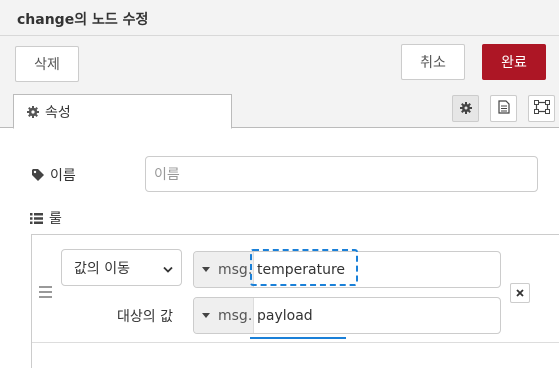 The height and width of the screenshot is (368, 559). I want to click on close-icon, so click(520, 293).